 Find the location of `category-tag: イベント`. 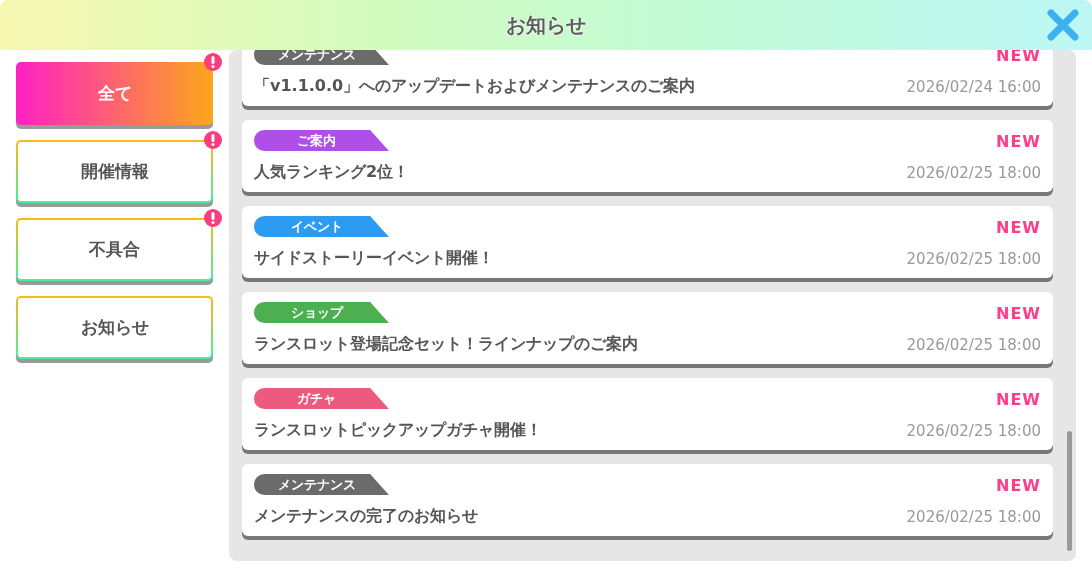

category-tag: イベント is located at coordinates (321, 226).